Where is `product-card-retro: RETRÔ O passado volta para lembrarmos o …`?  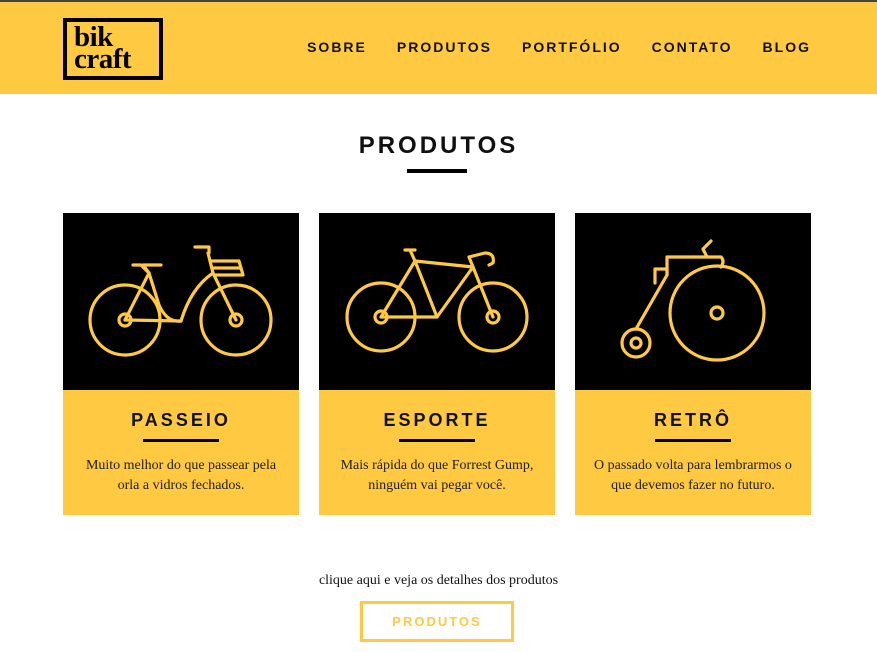
product-card-retro: RETRÔ O passado volta para lembrarmos o … is located at coordinates (693, 364).